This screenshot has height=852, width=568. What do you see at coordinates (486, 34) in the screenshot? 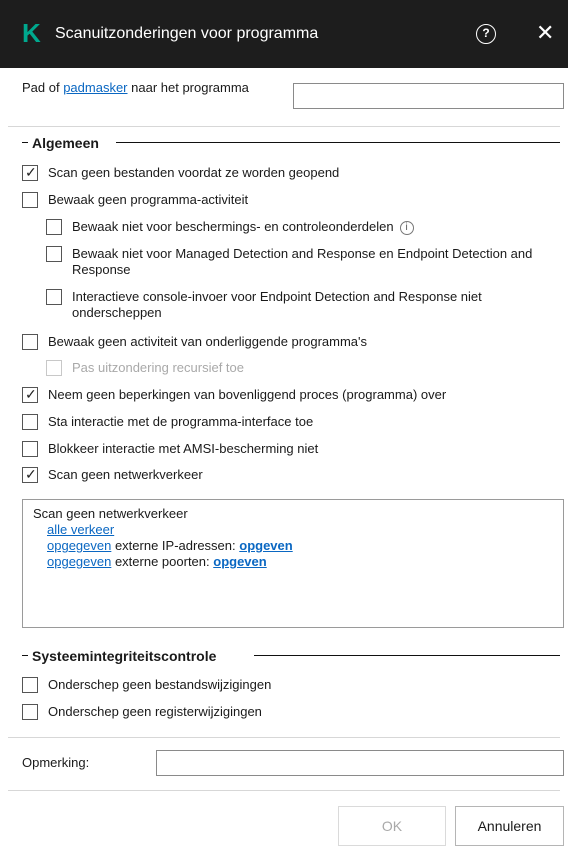
I see `help-icon: ?` at bounding box center [486, 34].